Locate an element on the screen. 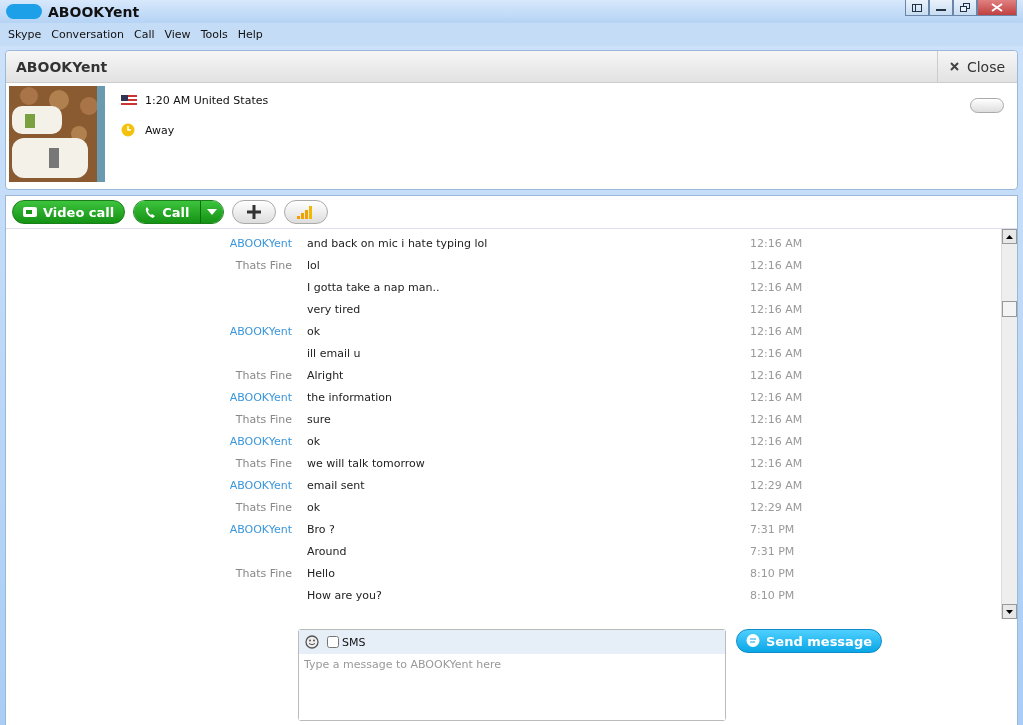 The height and width of the screenshot is (725, 1023). up-arrow-icon is located at coordinates (1009, 236).